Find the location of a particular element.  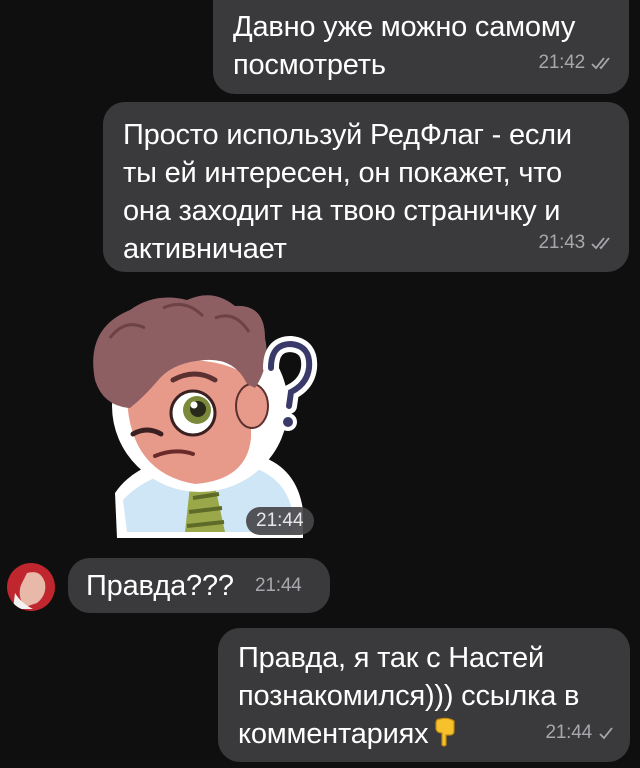

single-check-icon is located at coordinates (606, 733).